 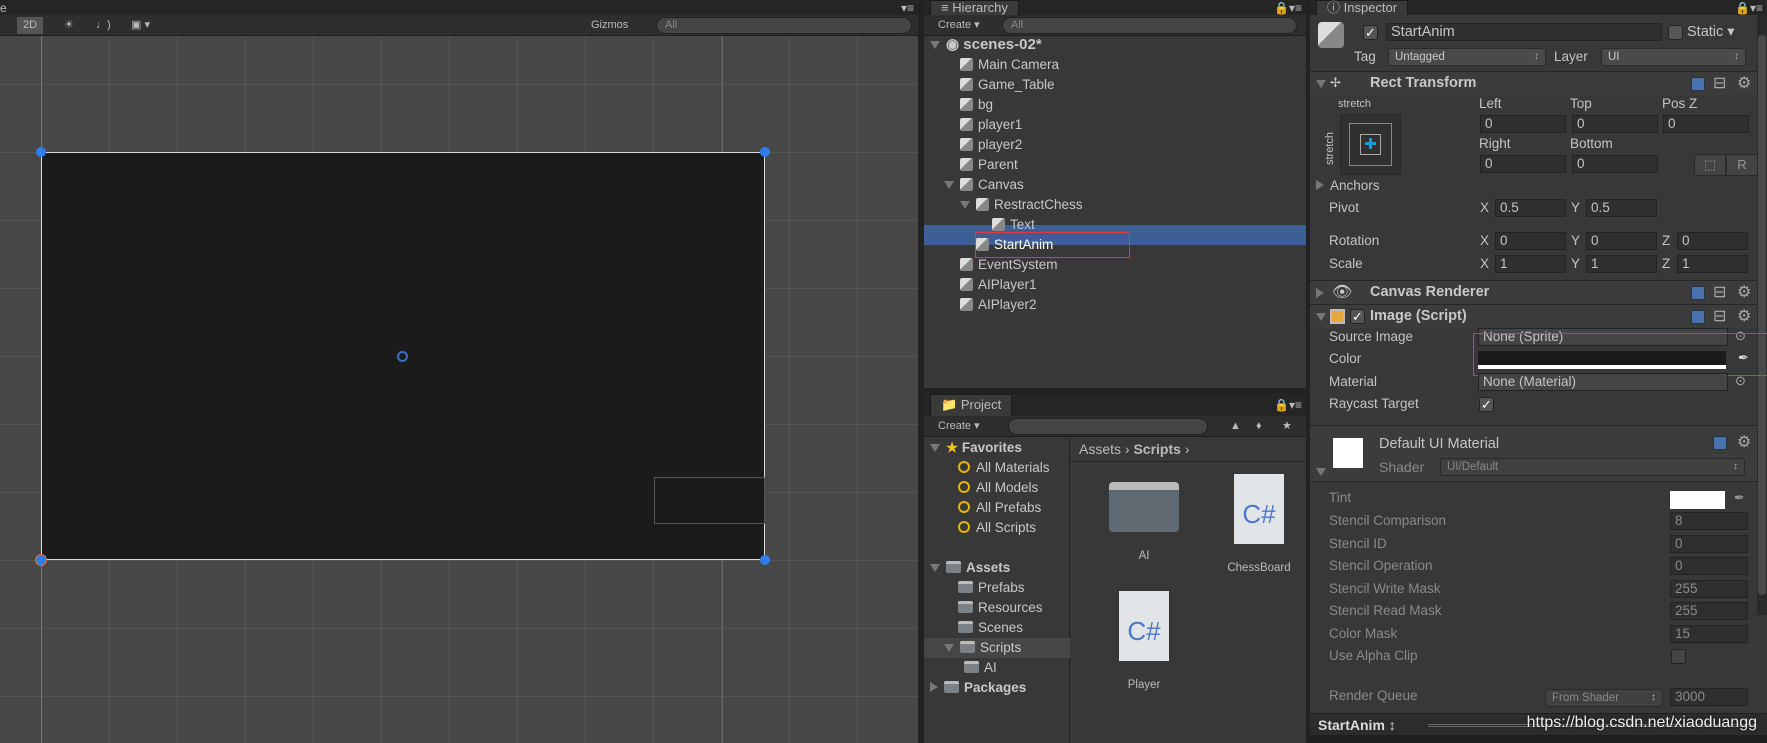 I want to click on object-name-input: StartAnim, so click(x=1524, y=32).